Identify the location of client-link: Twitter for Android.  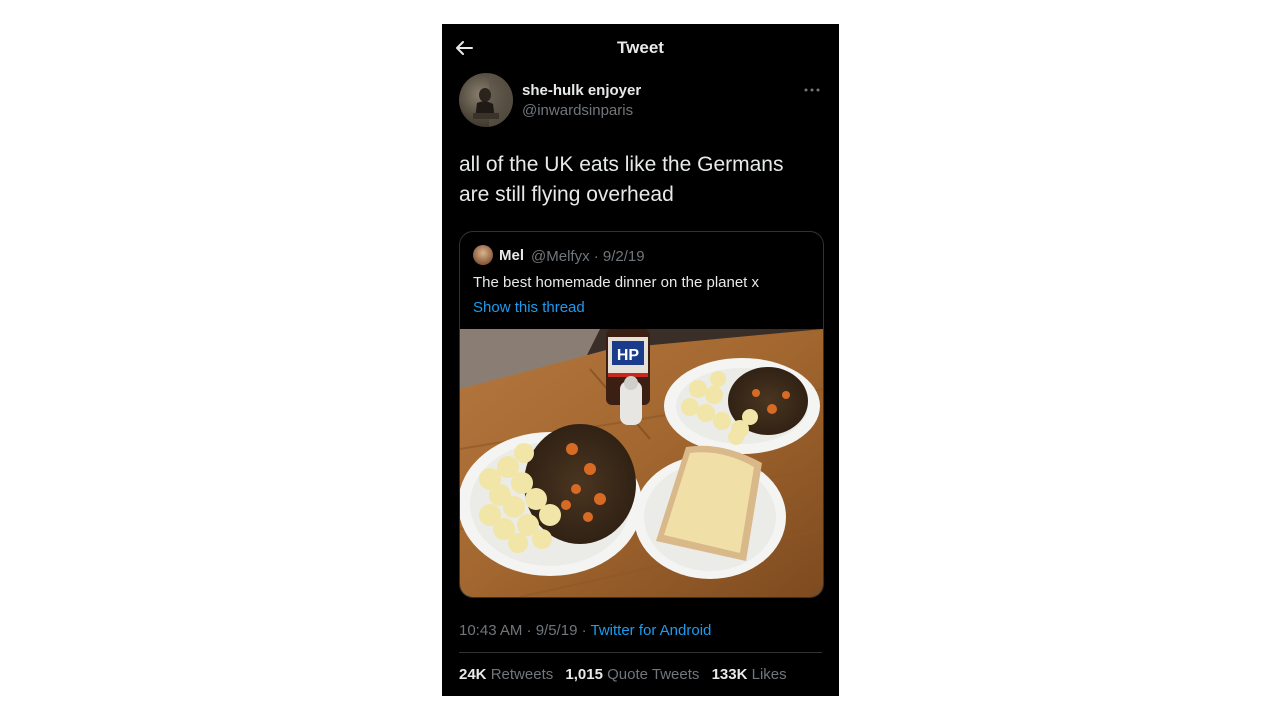
(650, 630).